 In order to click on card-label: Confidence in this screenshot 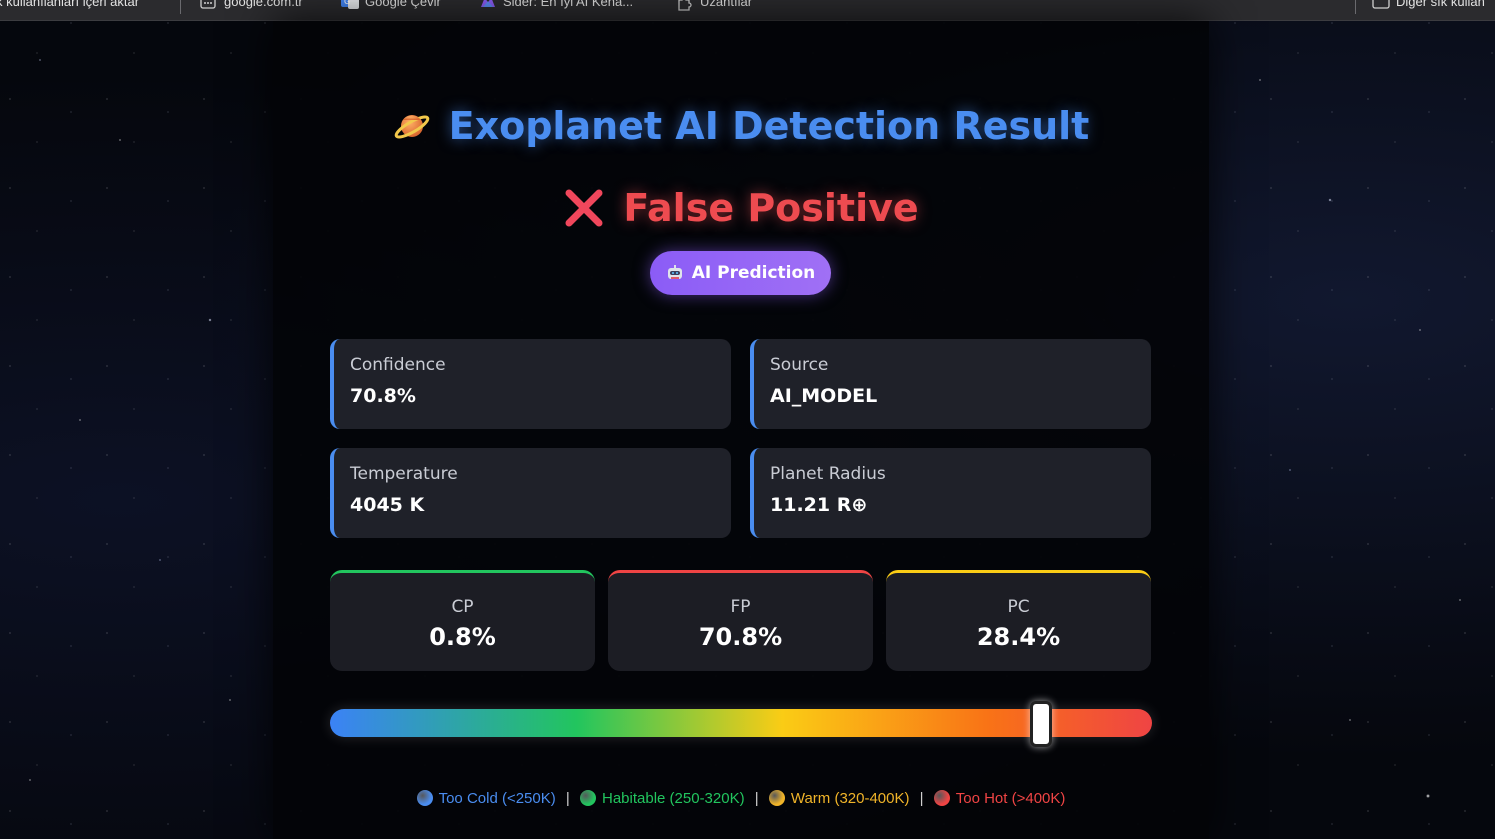, I will do `click(398, 365)`.